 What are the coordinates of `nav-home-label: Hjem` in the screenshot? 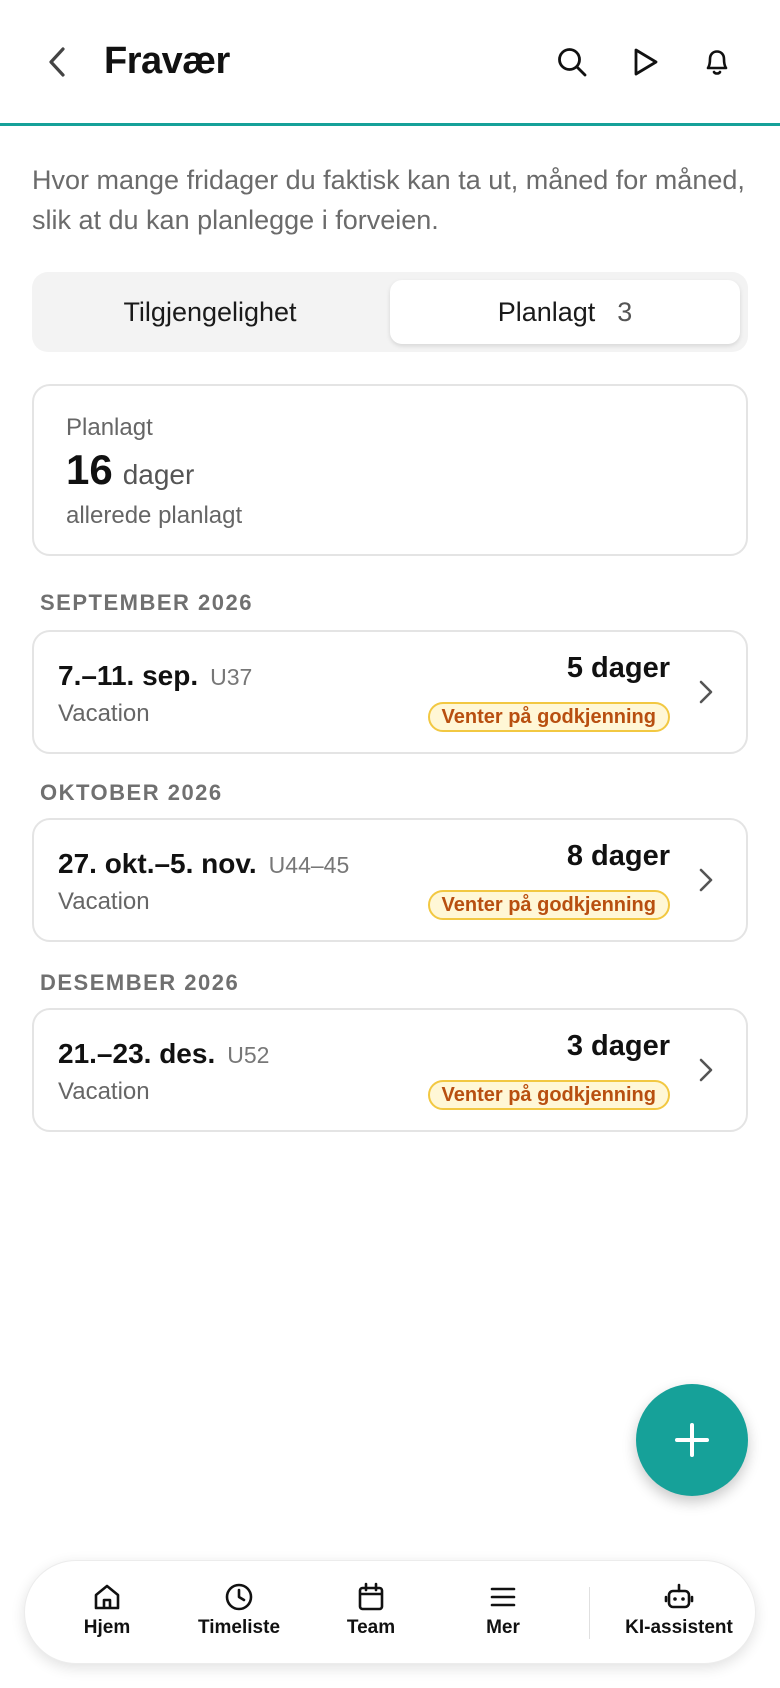 It's located at (107, 1627).